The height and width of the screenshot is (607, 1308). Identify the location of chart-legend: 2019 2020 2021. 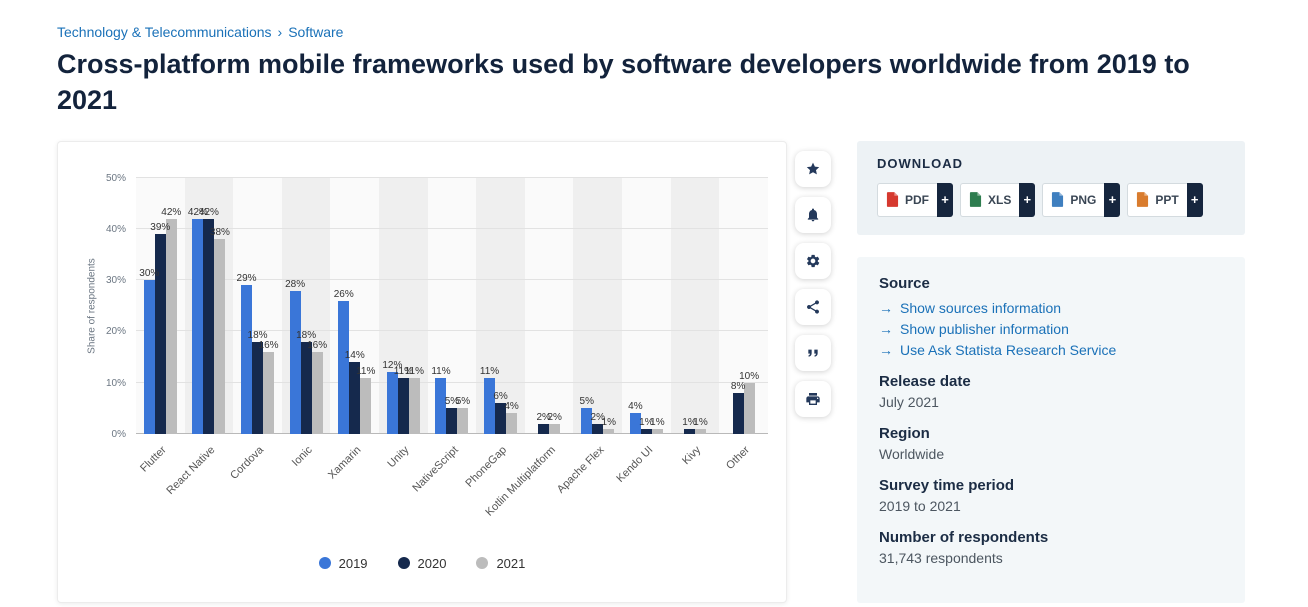
(422, 563).